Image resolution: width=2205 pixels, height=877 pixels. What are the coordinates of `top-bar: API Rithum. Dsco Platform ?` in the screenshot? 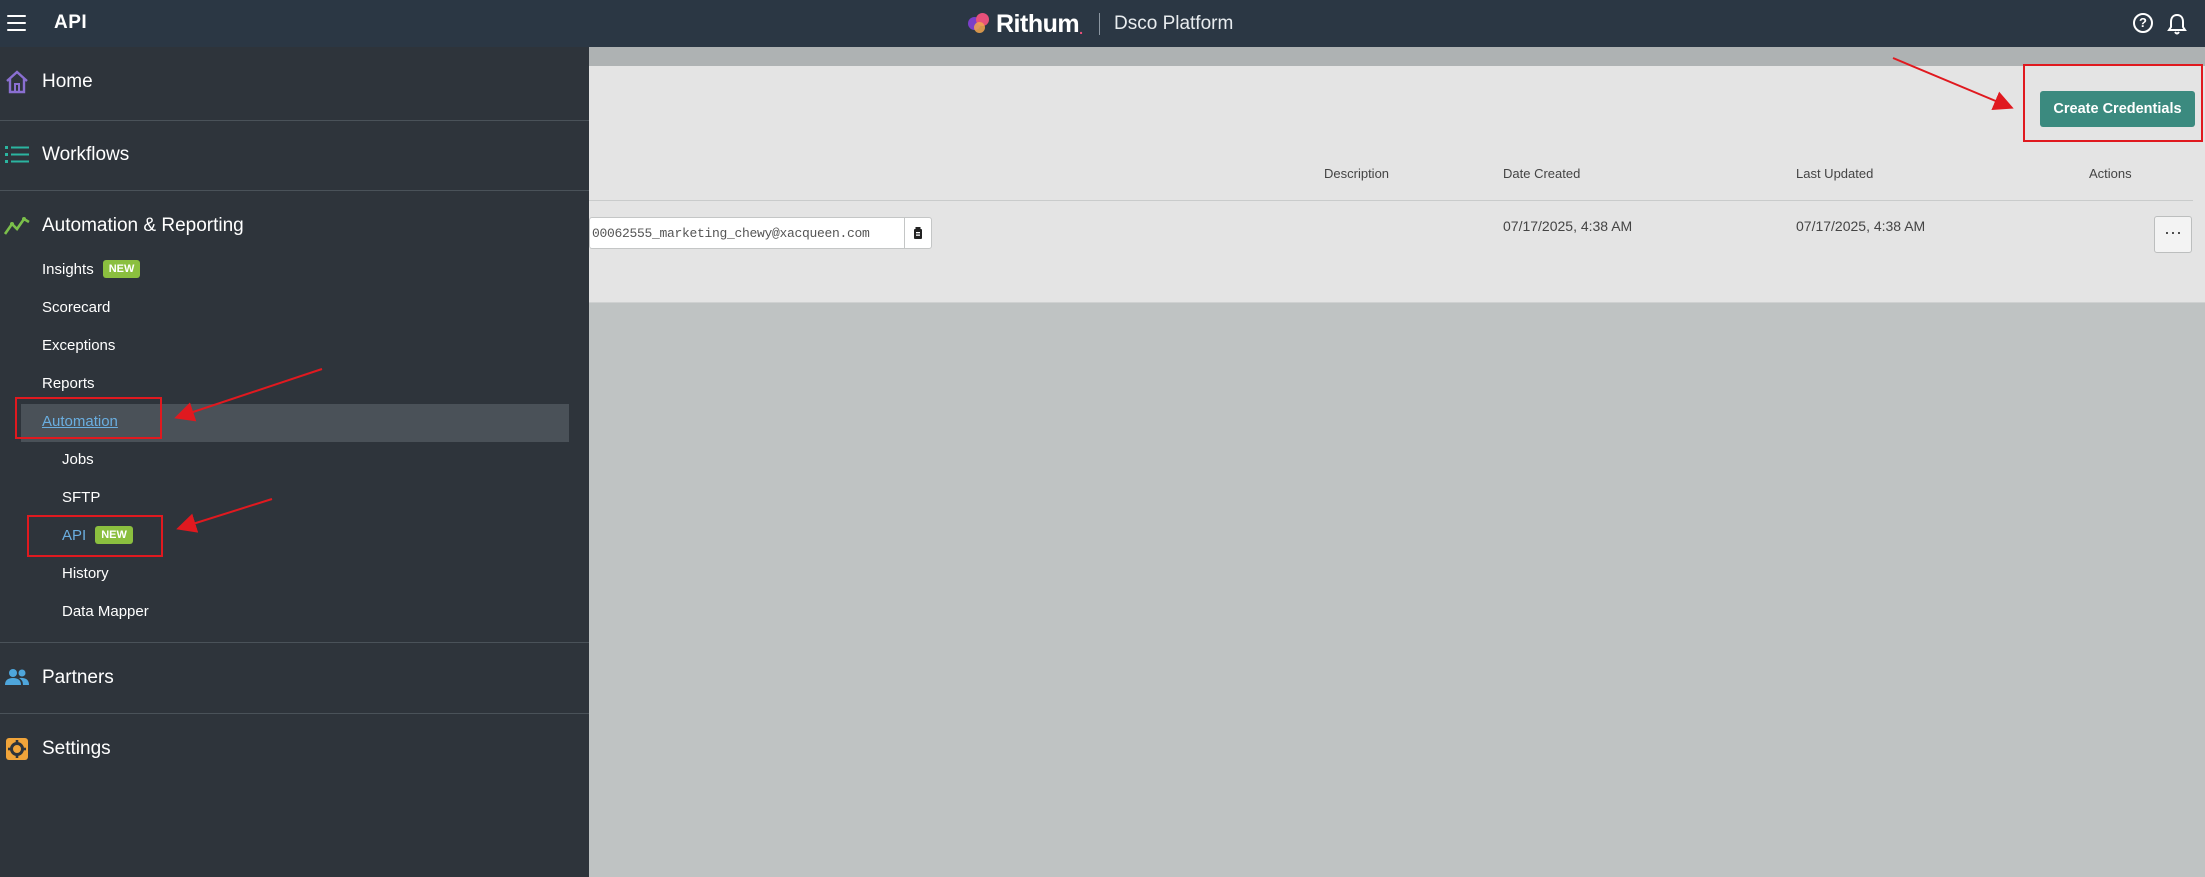 It's located at (1102, 23).